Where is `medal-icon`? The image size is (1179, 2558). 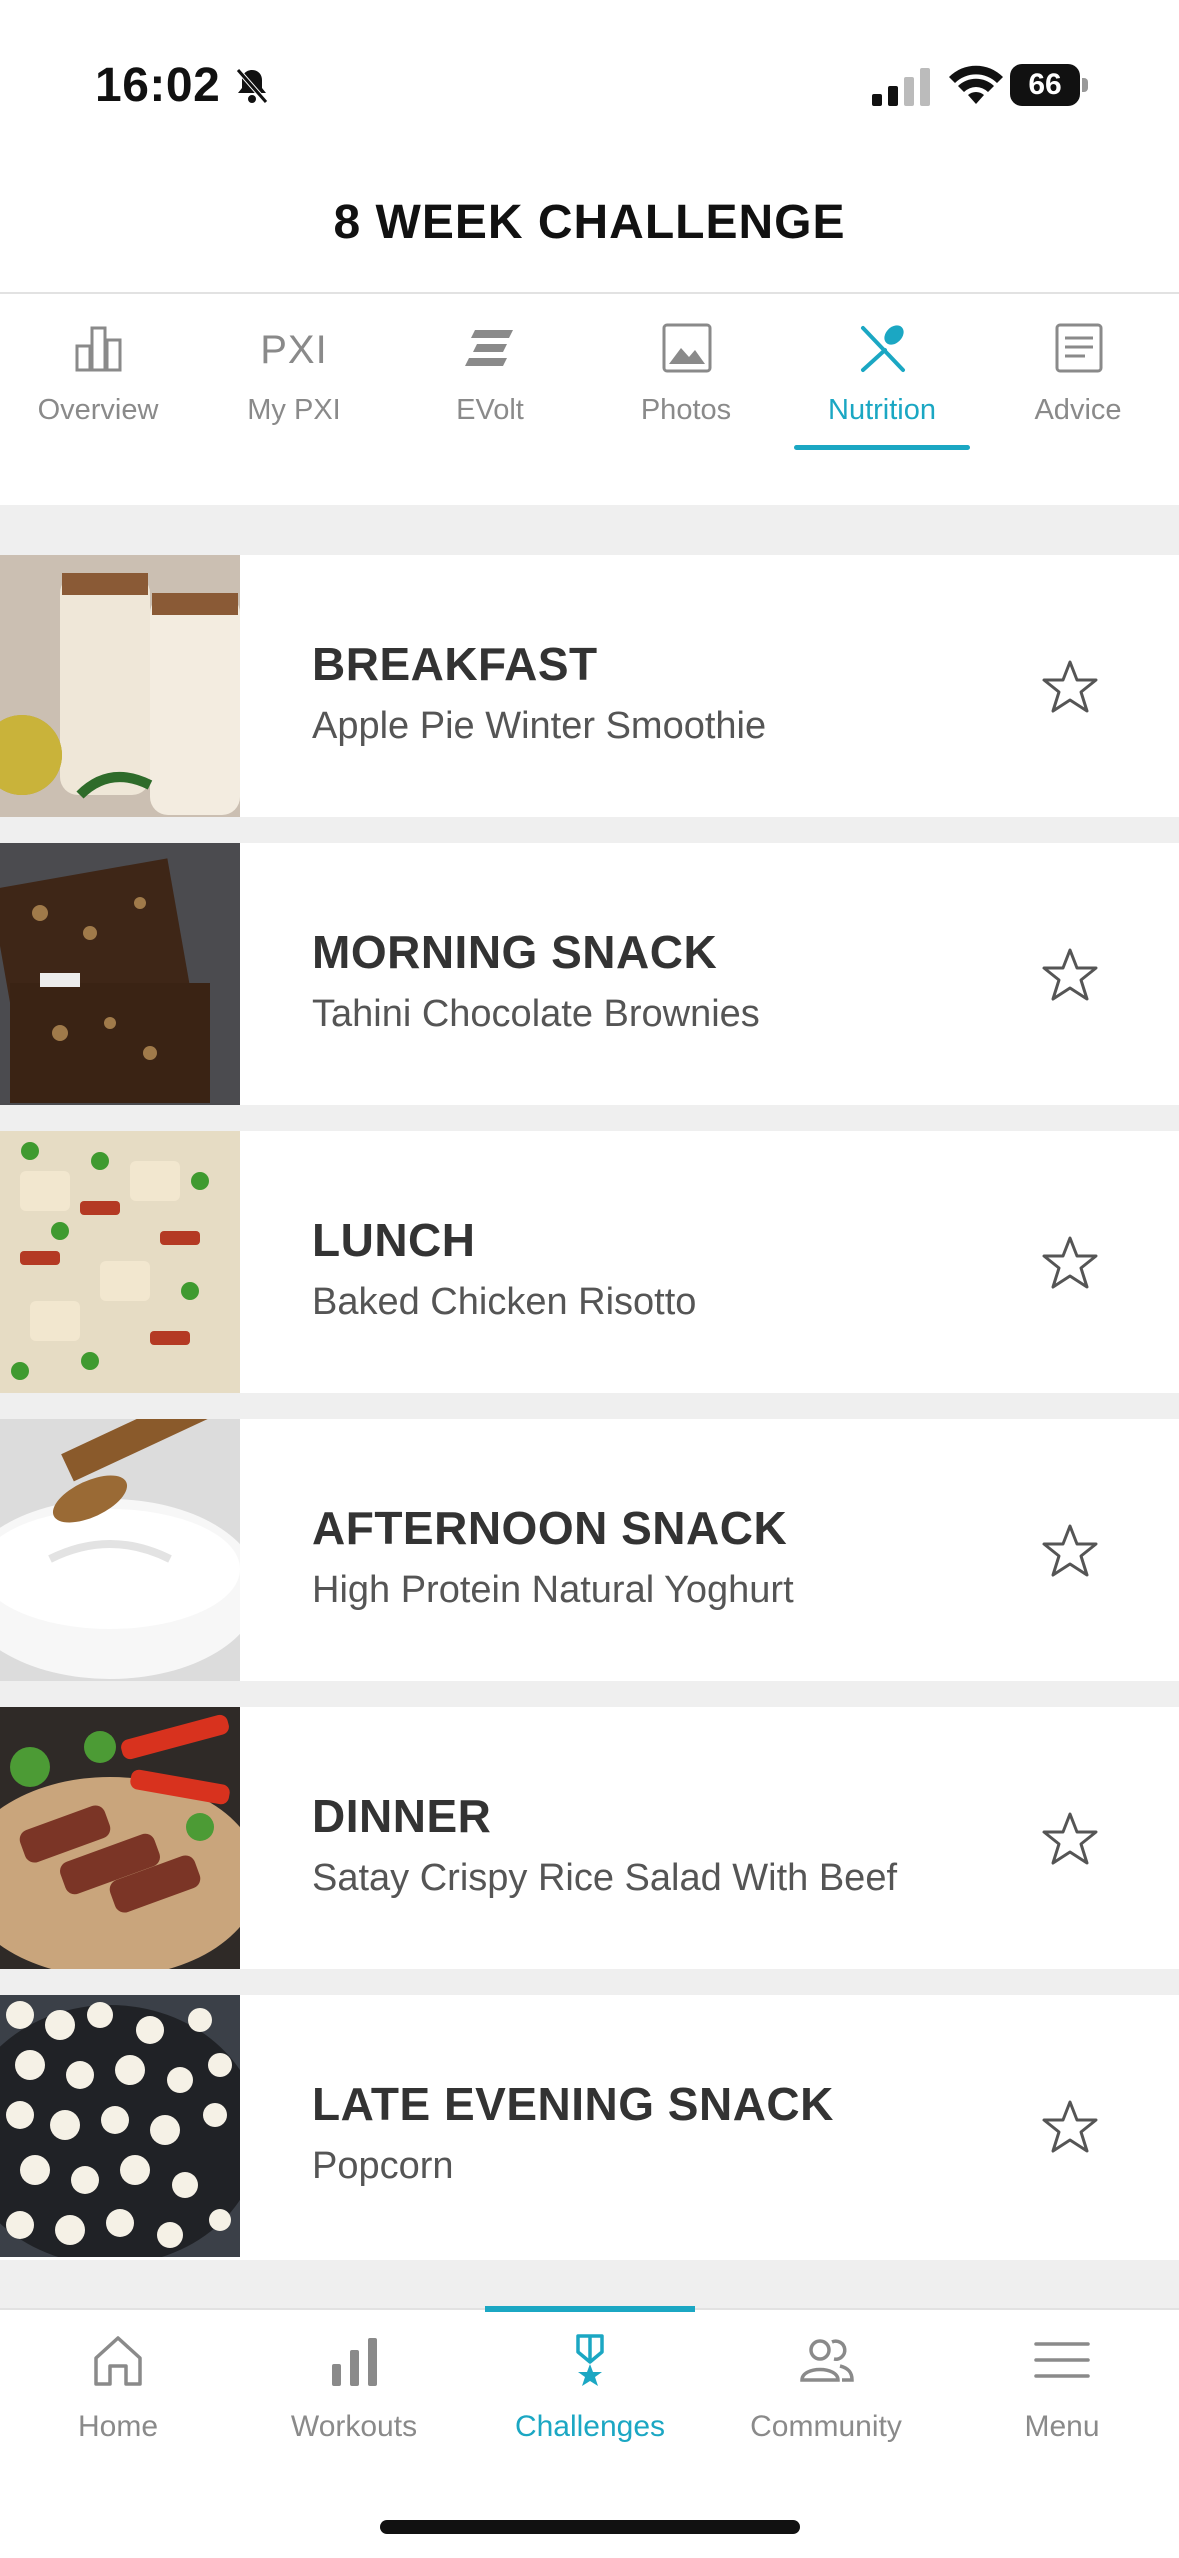
medal-icon is located at coordinates (590, 2360).